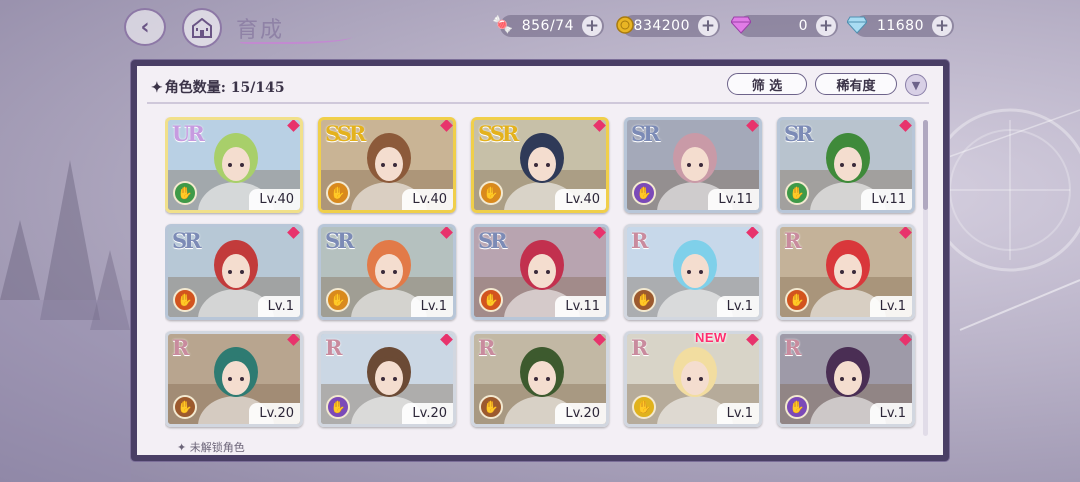  I want to click on diamond-icon, so click(857, 25).